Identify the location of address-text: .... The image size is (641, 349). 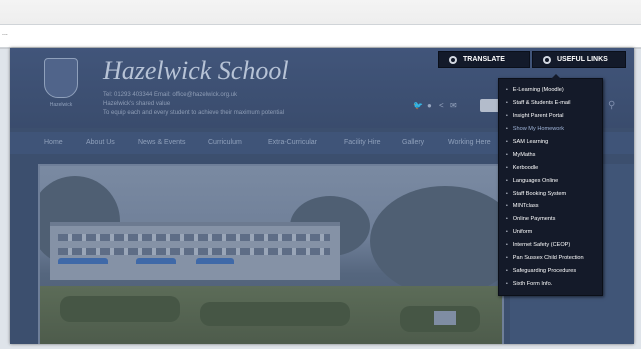
(5, 33).